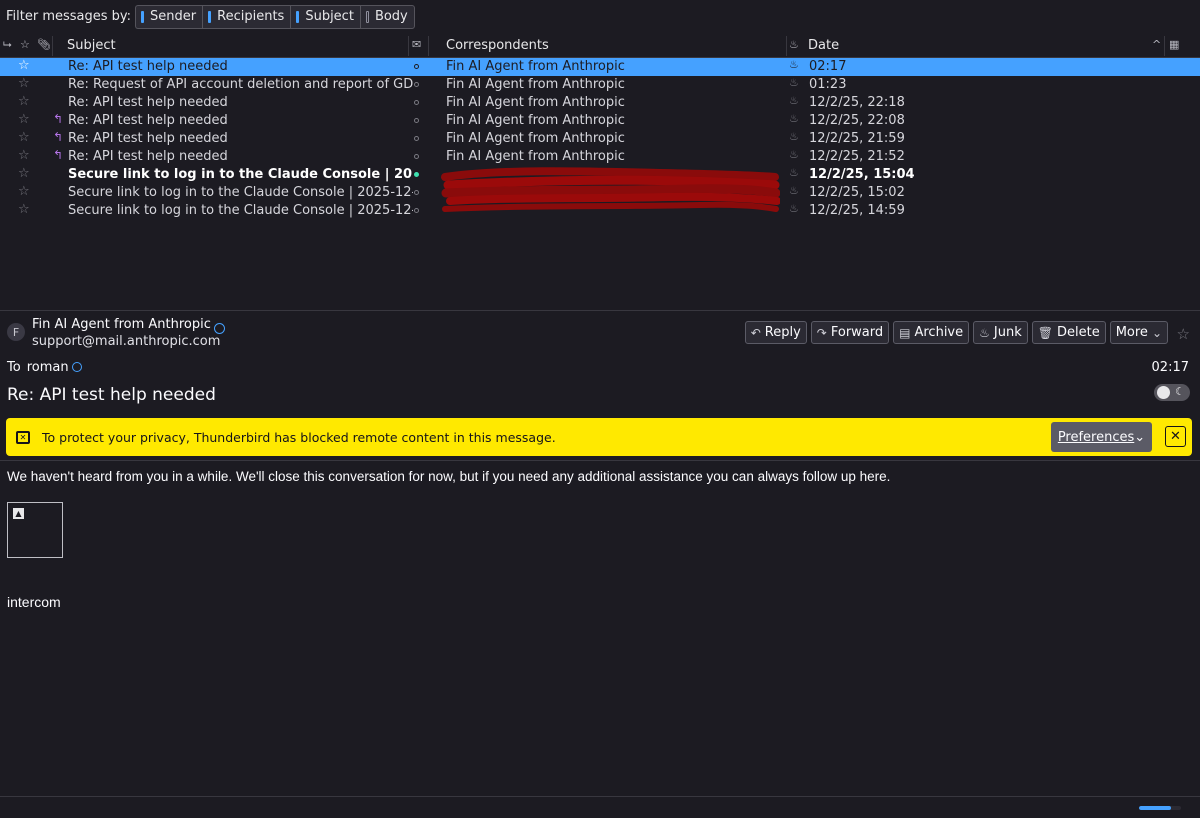 This screenshot has width=1200, height=818. What do you see at coordinates (48, 367) in the screenshot?
I see `recipient-name: roman` at bounding box center [48, 367].